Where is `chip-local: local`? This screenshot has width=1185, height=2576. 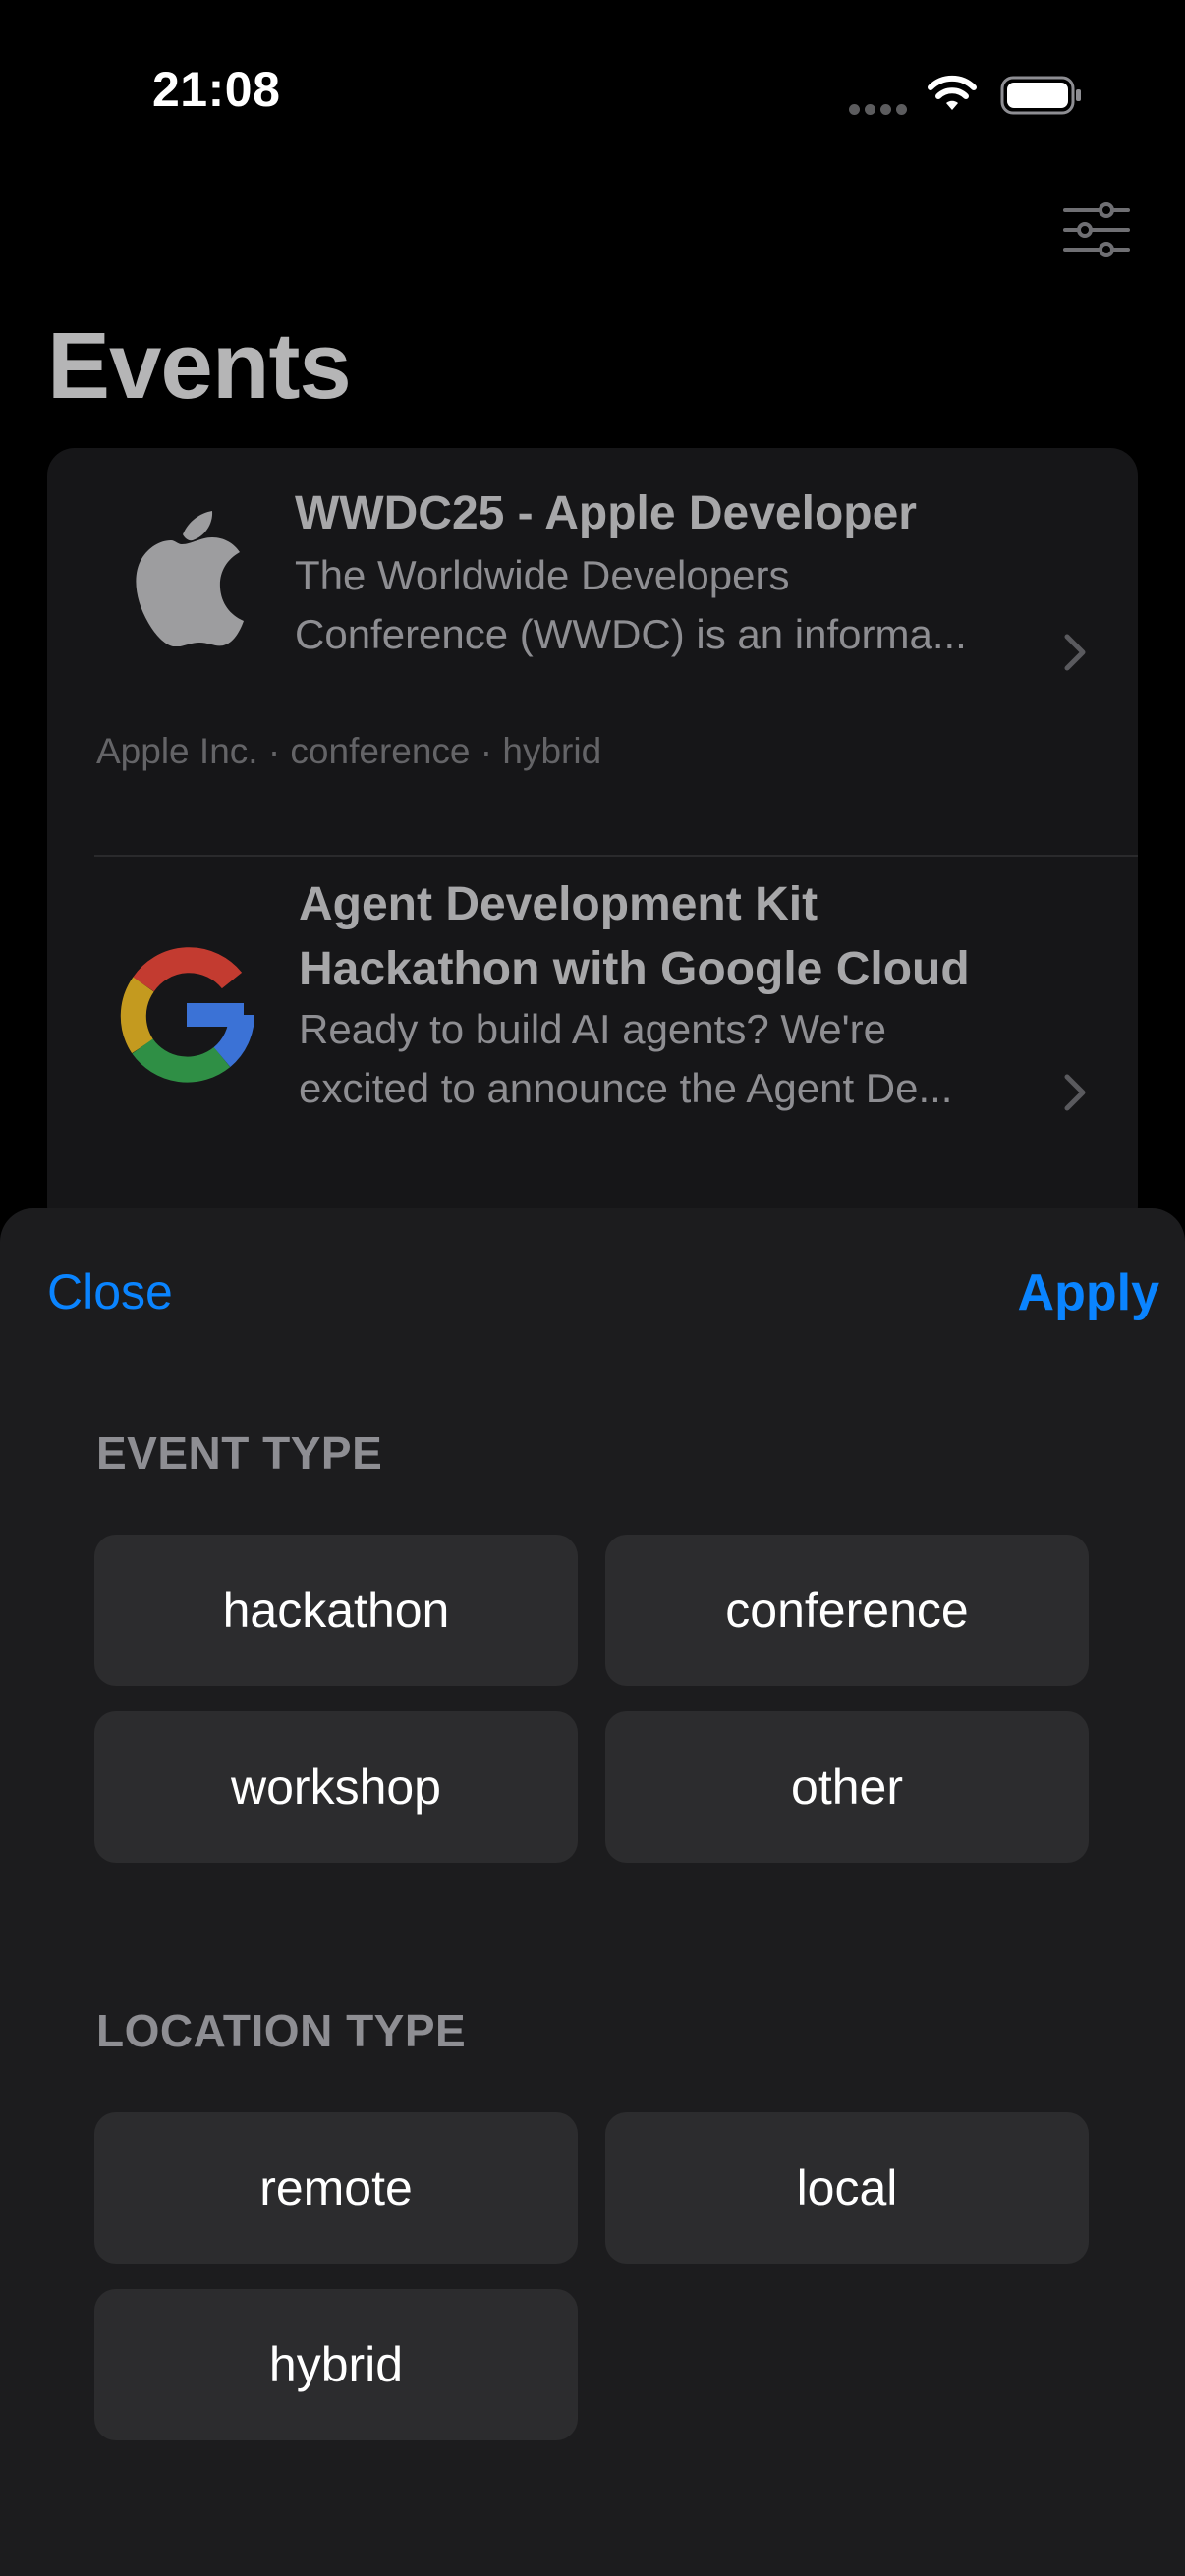
chip-local: local is located at coordinates (847, 2188).